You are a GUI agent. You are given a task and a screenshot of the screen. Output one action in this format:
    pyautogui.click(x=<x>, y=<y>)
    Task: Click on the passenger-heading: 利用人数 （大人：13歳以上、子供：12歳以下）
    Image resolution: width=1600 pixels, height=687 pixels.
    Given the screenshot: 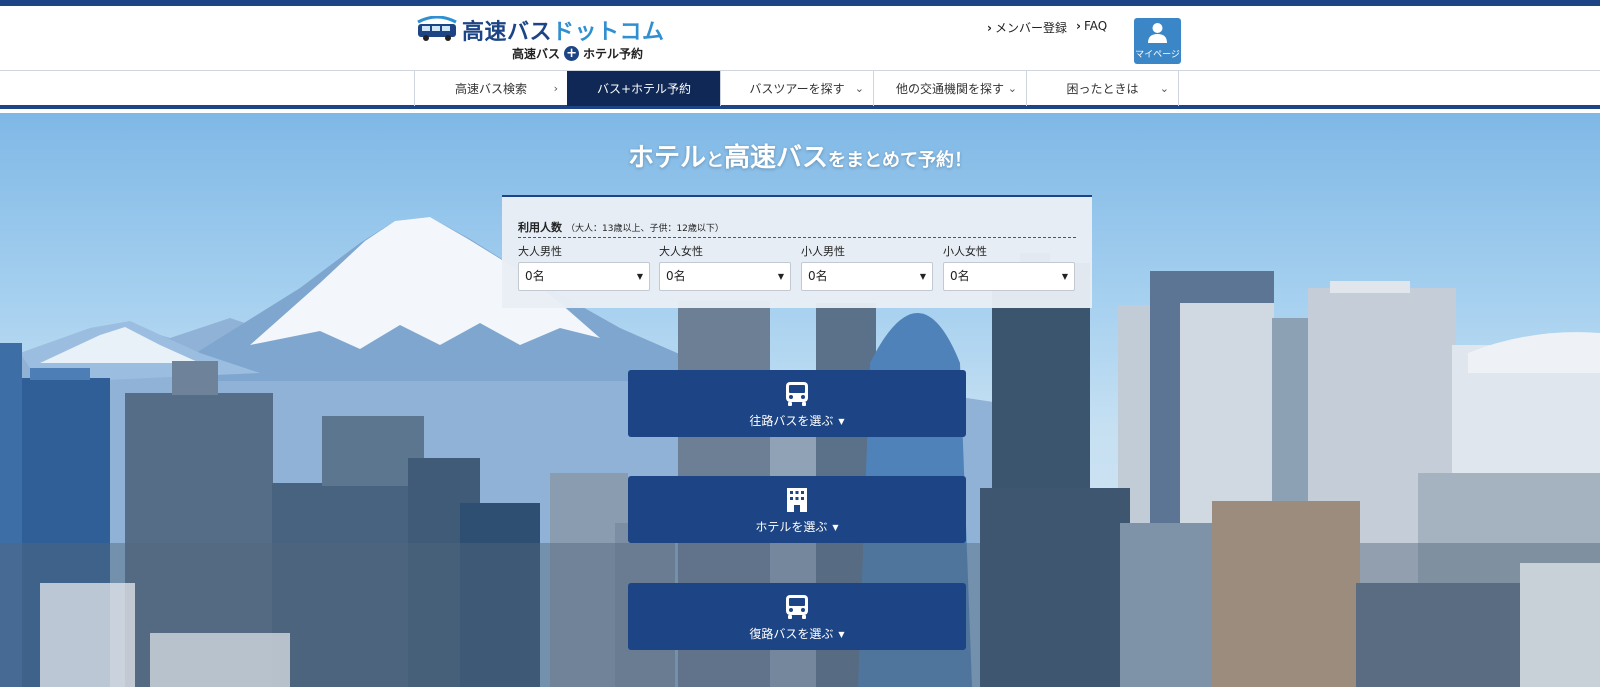 What is the action you would take?
    pyautogui.click(x=621, y=227)
    